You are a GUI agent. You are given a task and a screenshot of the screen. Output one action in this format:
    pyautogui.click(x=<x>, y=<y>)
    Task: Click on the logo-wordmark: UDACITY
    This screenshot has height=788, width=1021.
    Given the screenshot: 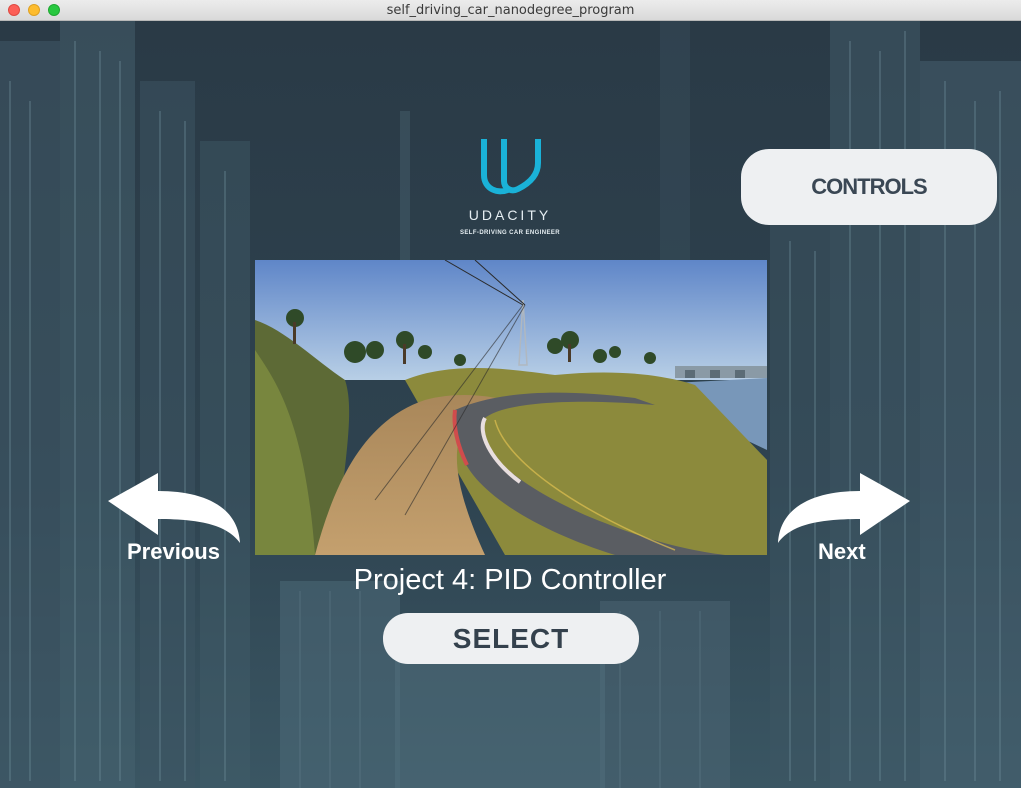 What is the action you would take?
    pyautogui.click(x=510, y=215)
    